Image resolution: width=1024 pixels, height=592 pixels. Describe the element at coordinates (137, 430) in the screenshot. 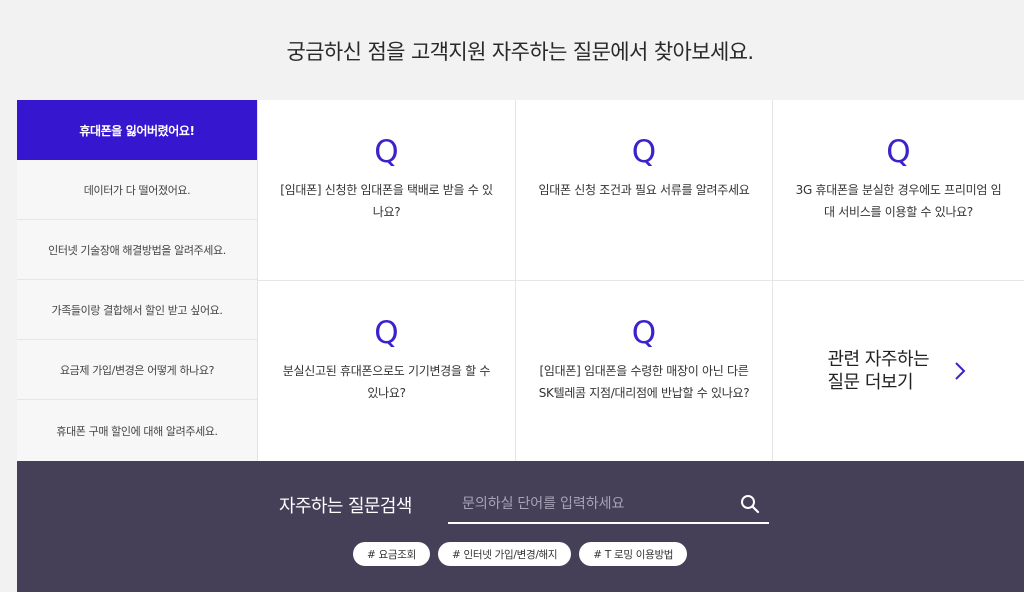

I see `category-phone-discount: 휴대폰 구매 할인에 대해 알려주세요.` at that location.